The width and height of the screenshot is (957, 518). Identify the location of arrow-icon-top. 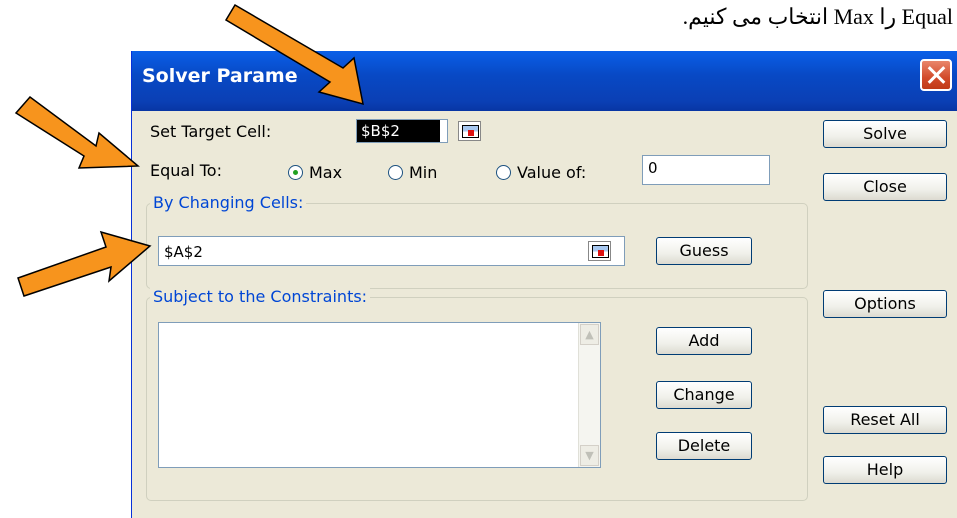
(294, 54).